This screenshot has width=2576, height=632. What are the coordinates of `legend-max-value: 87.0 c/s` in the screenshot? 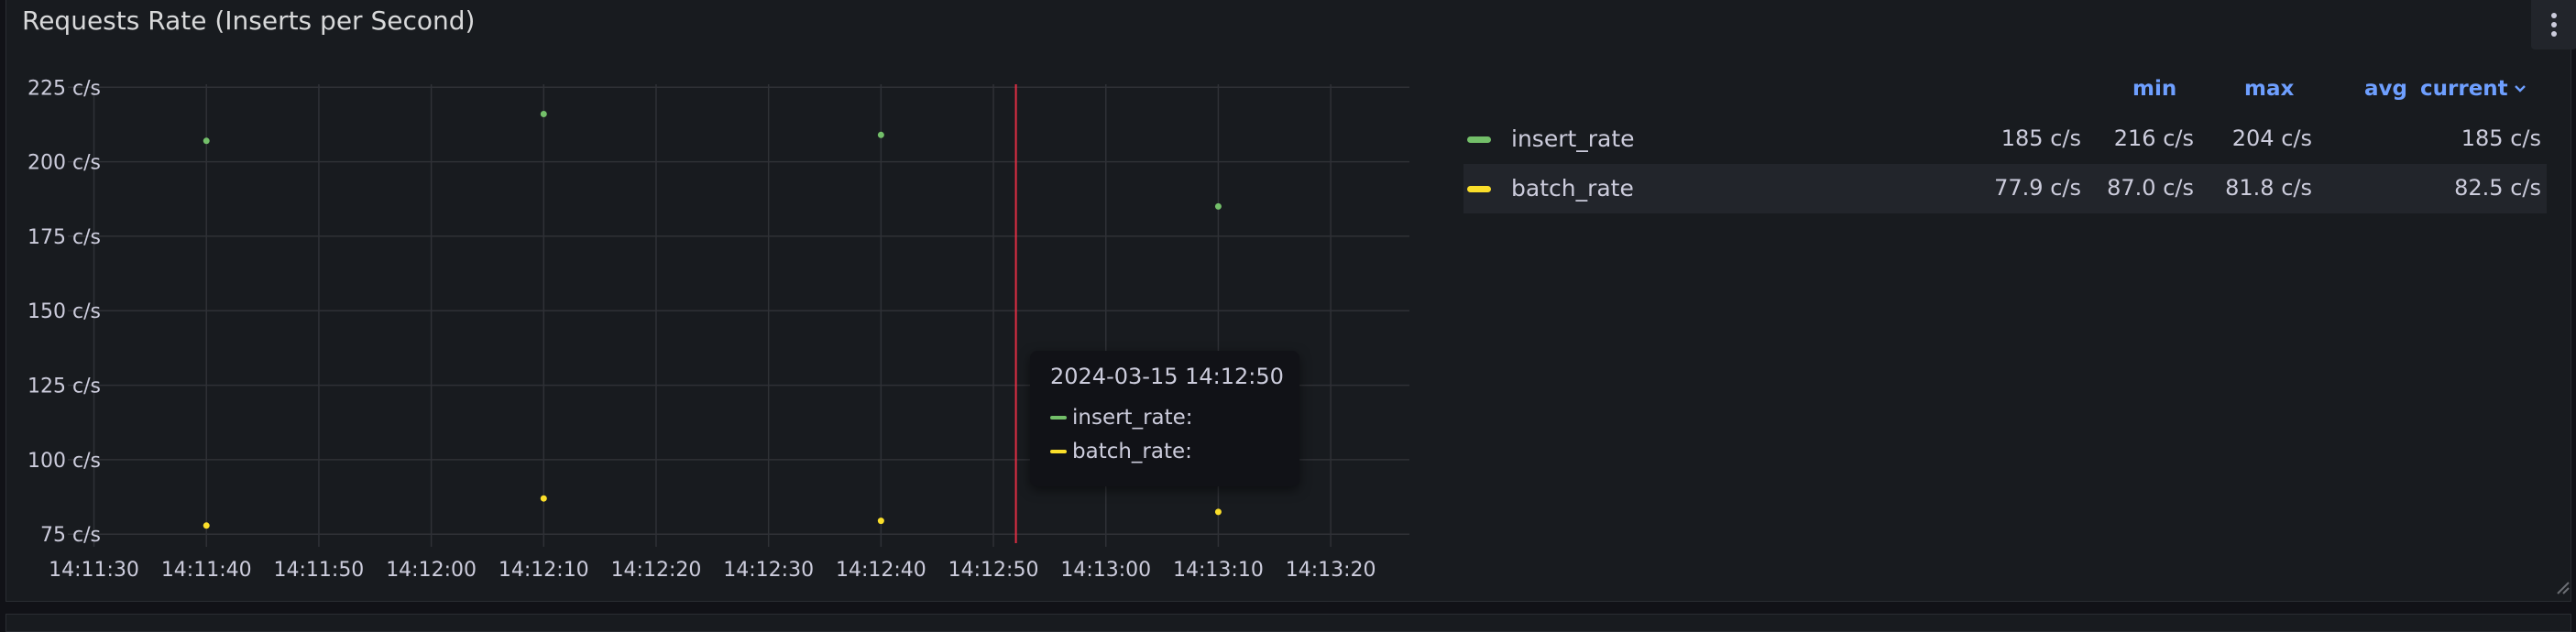 It's located at (2150, 188).